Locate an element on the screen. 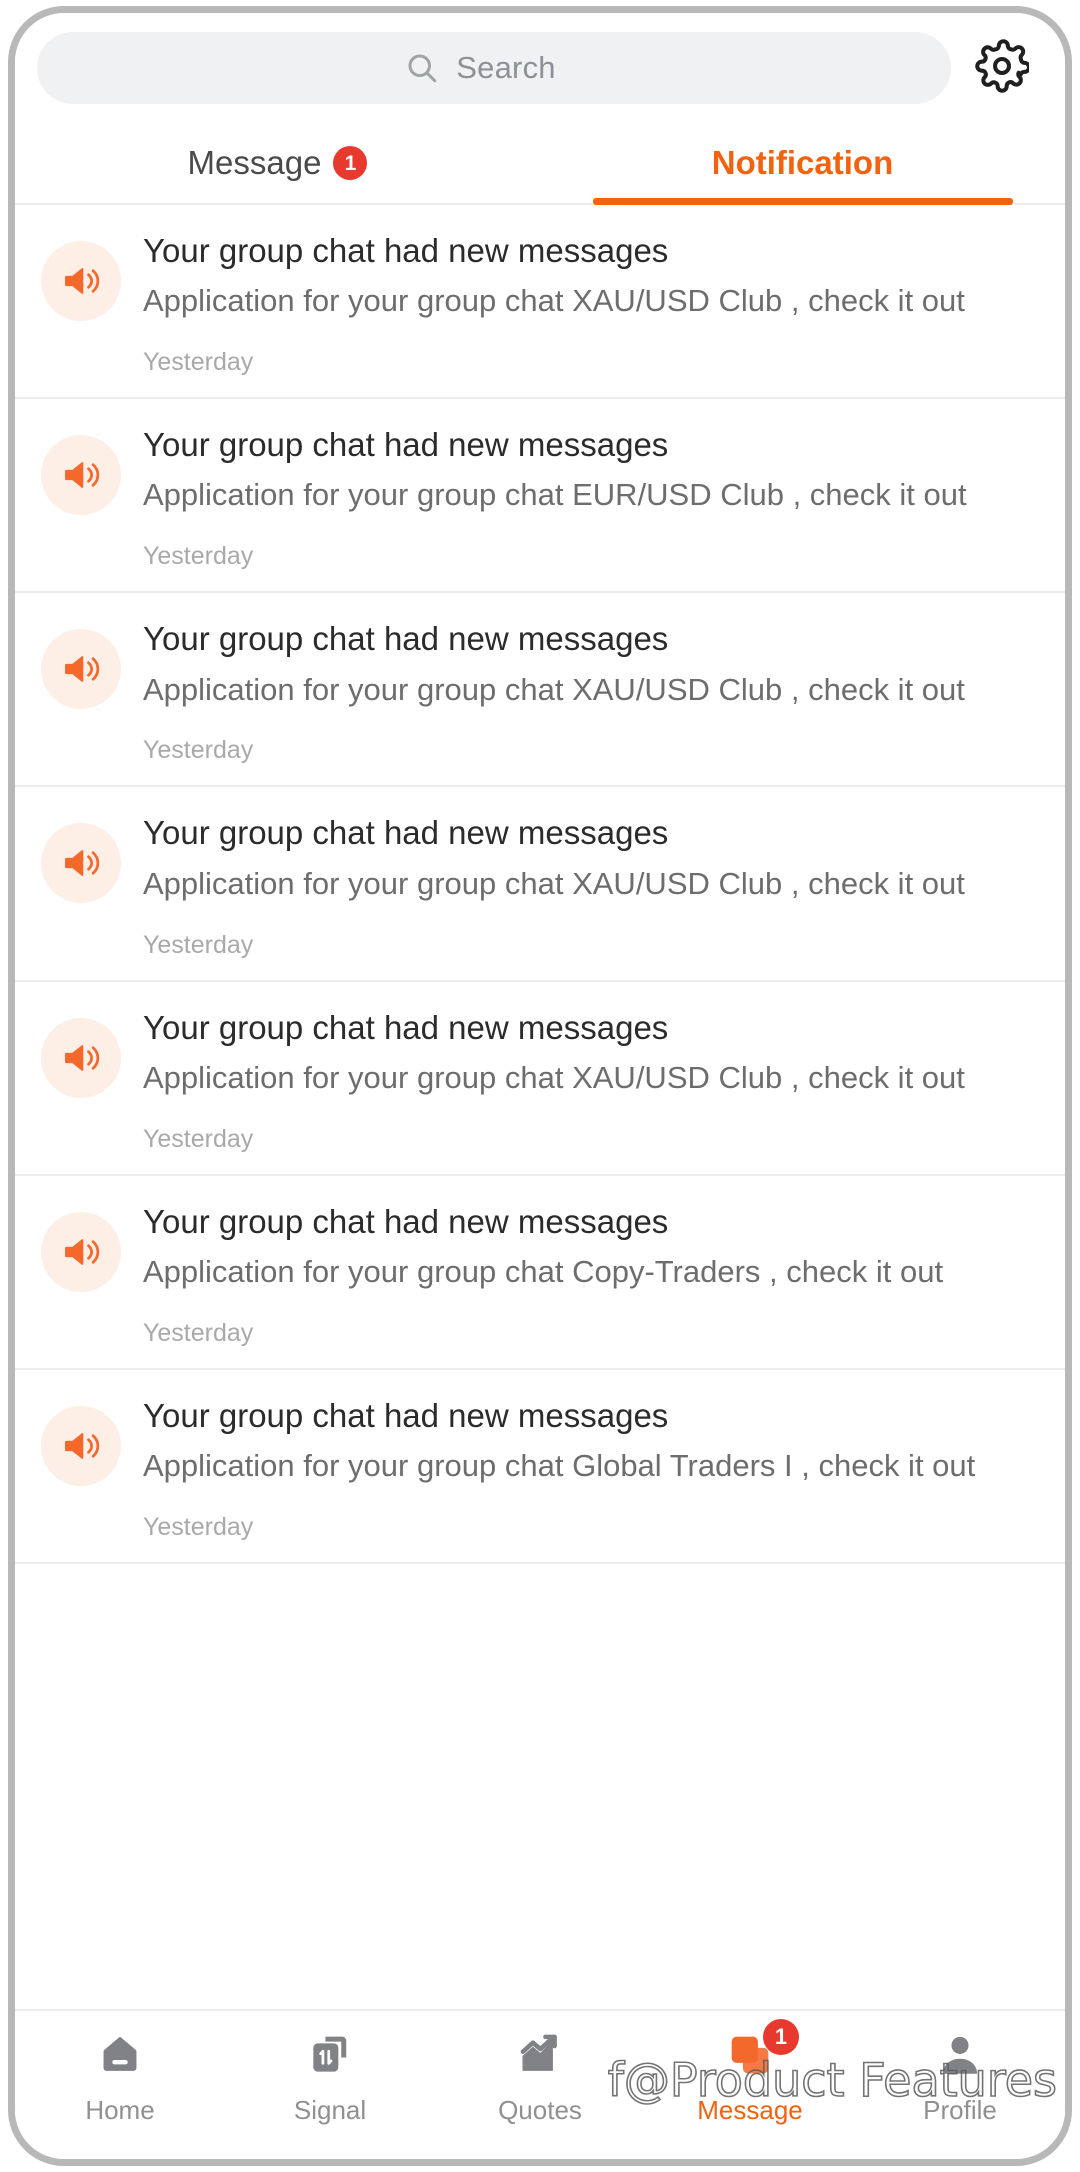  gear-icon is located at coordinates (1003, 68).